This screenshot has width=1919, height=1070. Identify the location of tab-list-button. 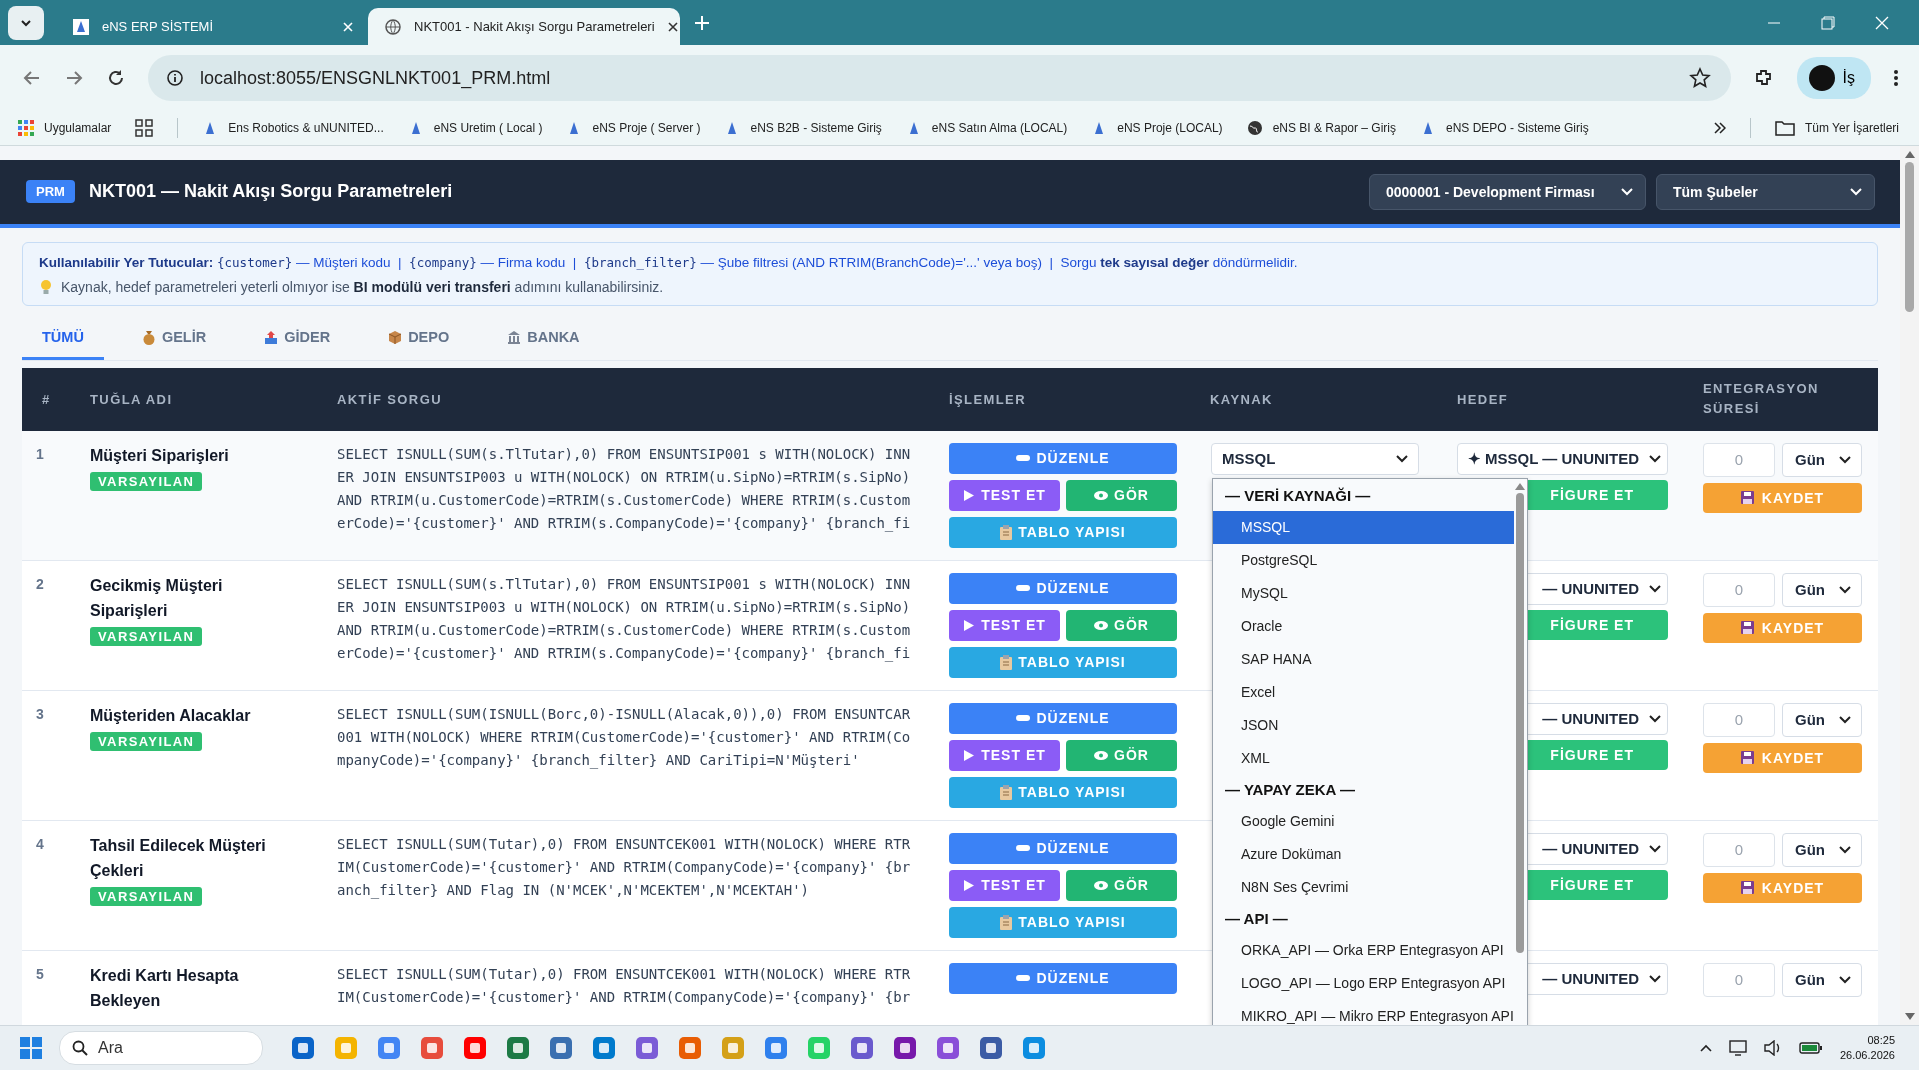
(26, 22).